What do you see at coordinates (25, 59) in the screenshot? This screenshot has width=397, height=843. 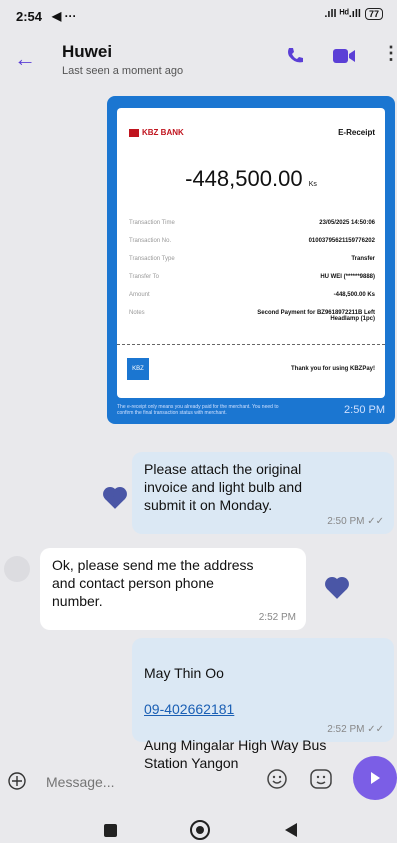 I see `back-button: ←` at bounding box center [25, 59].